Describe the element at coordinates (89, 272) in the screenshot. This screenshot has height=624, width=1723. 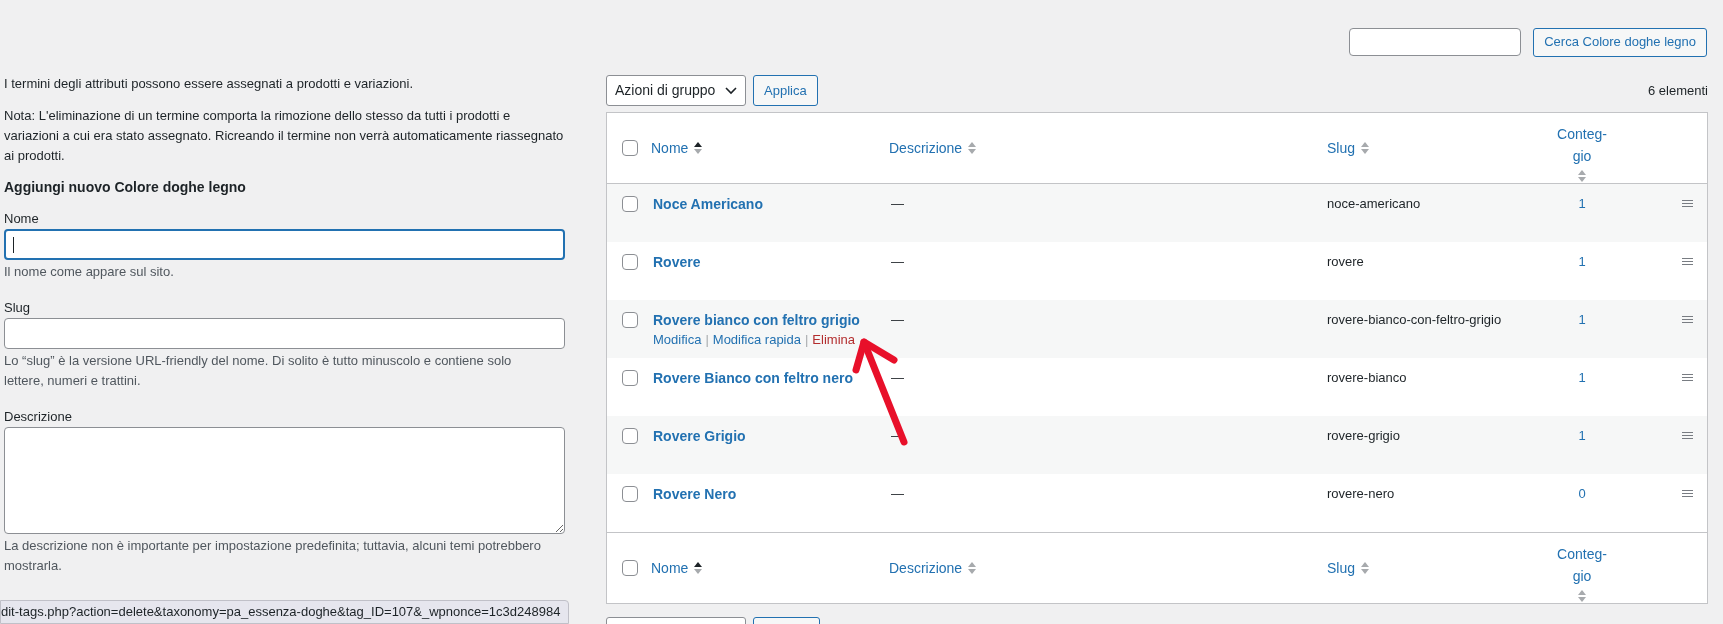
I see `field-hint: Il nome come appare sul sito.` at that location.